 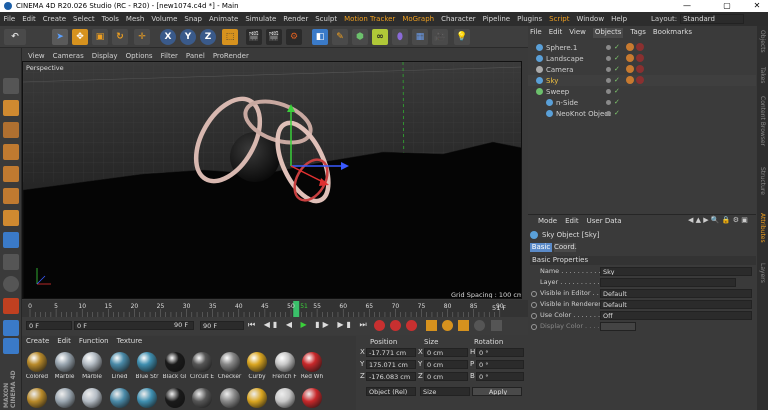 I want to click on object-name: Sweep, so click(x=557, y=92).